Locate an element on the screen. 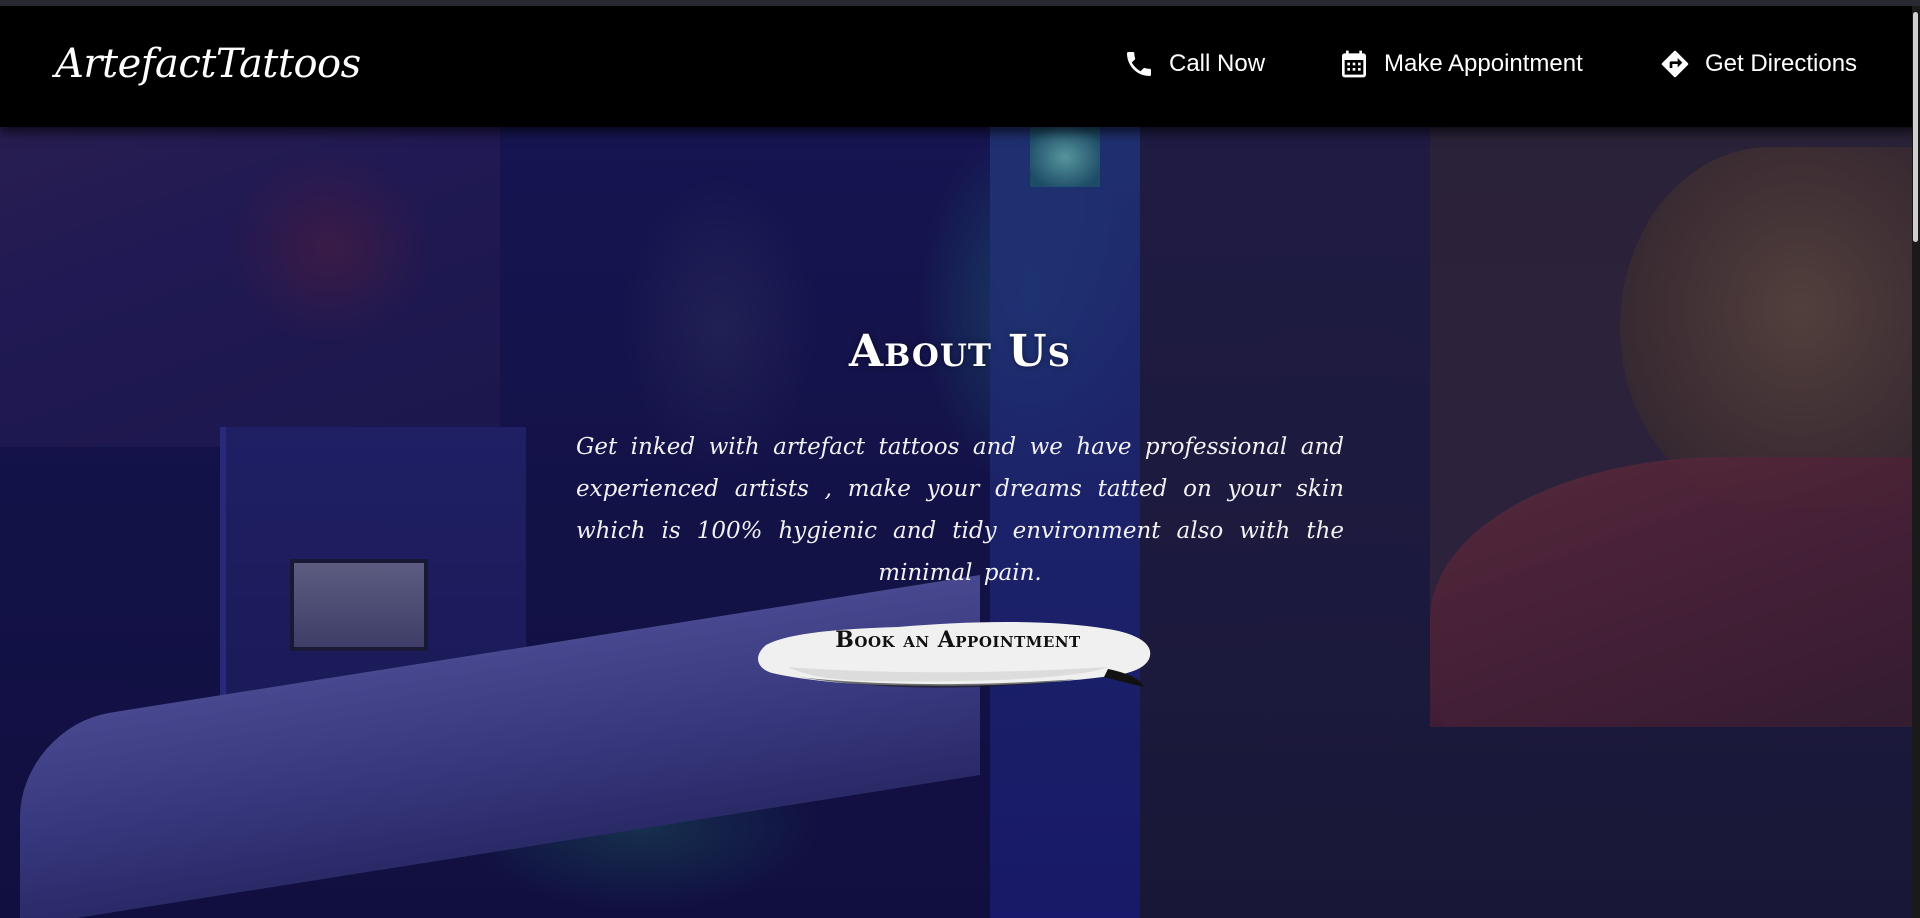 The image size is (1920, 918). phone-icon is located at coordinates (1139, 64).